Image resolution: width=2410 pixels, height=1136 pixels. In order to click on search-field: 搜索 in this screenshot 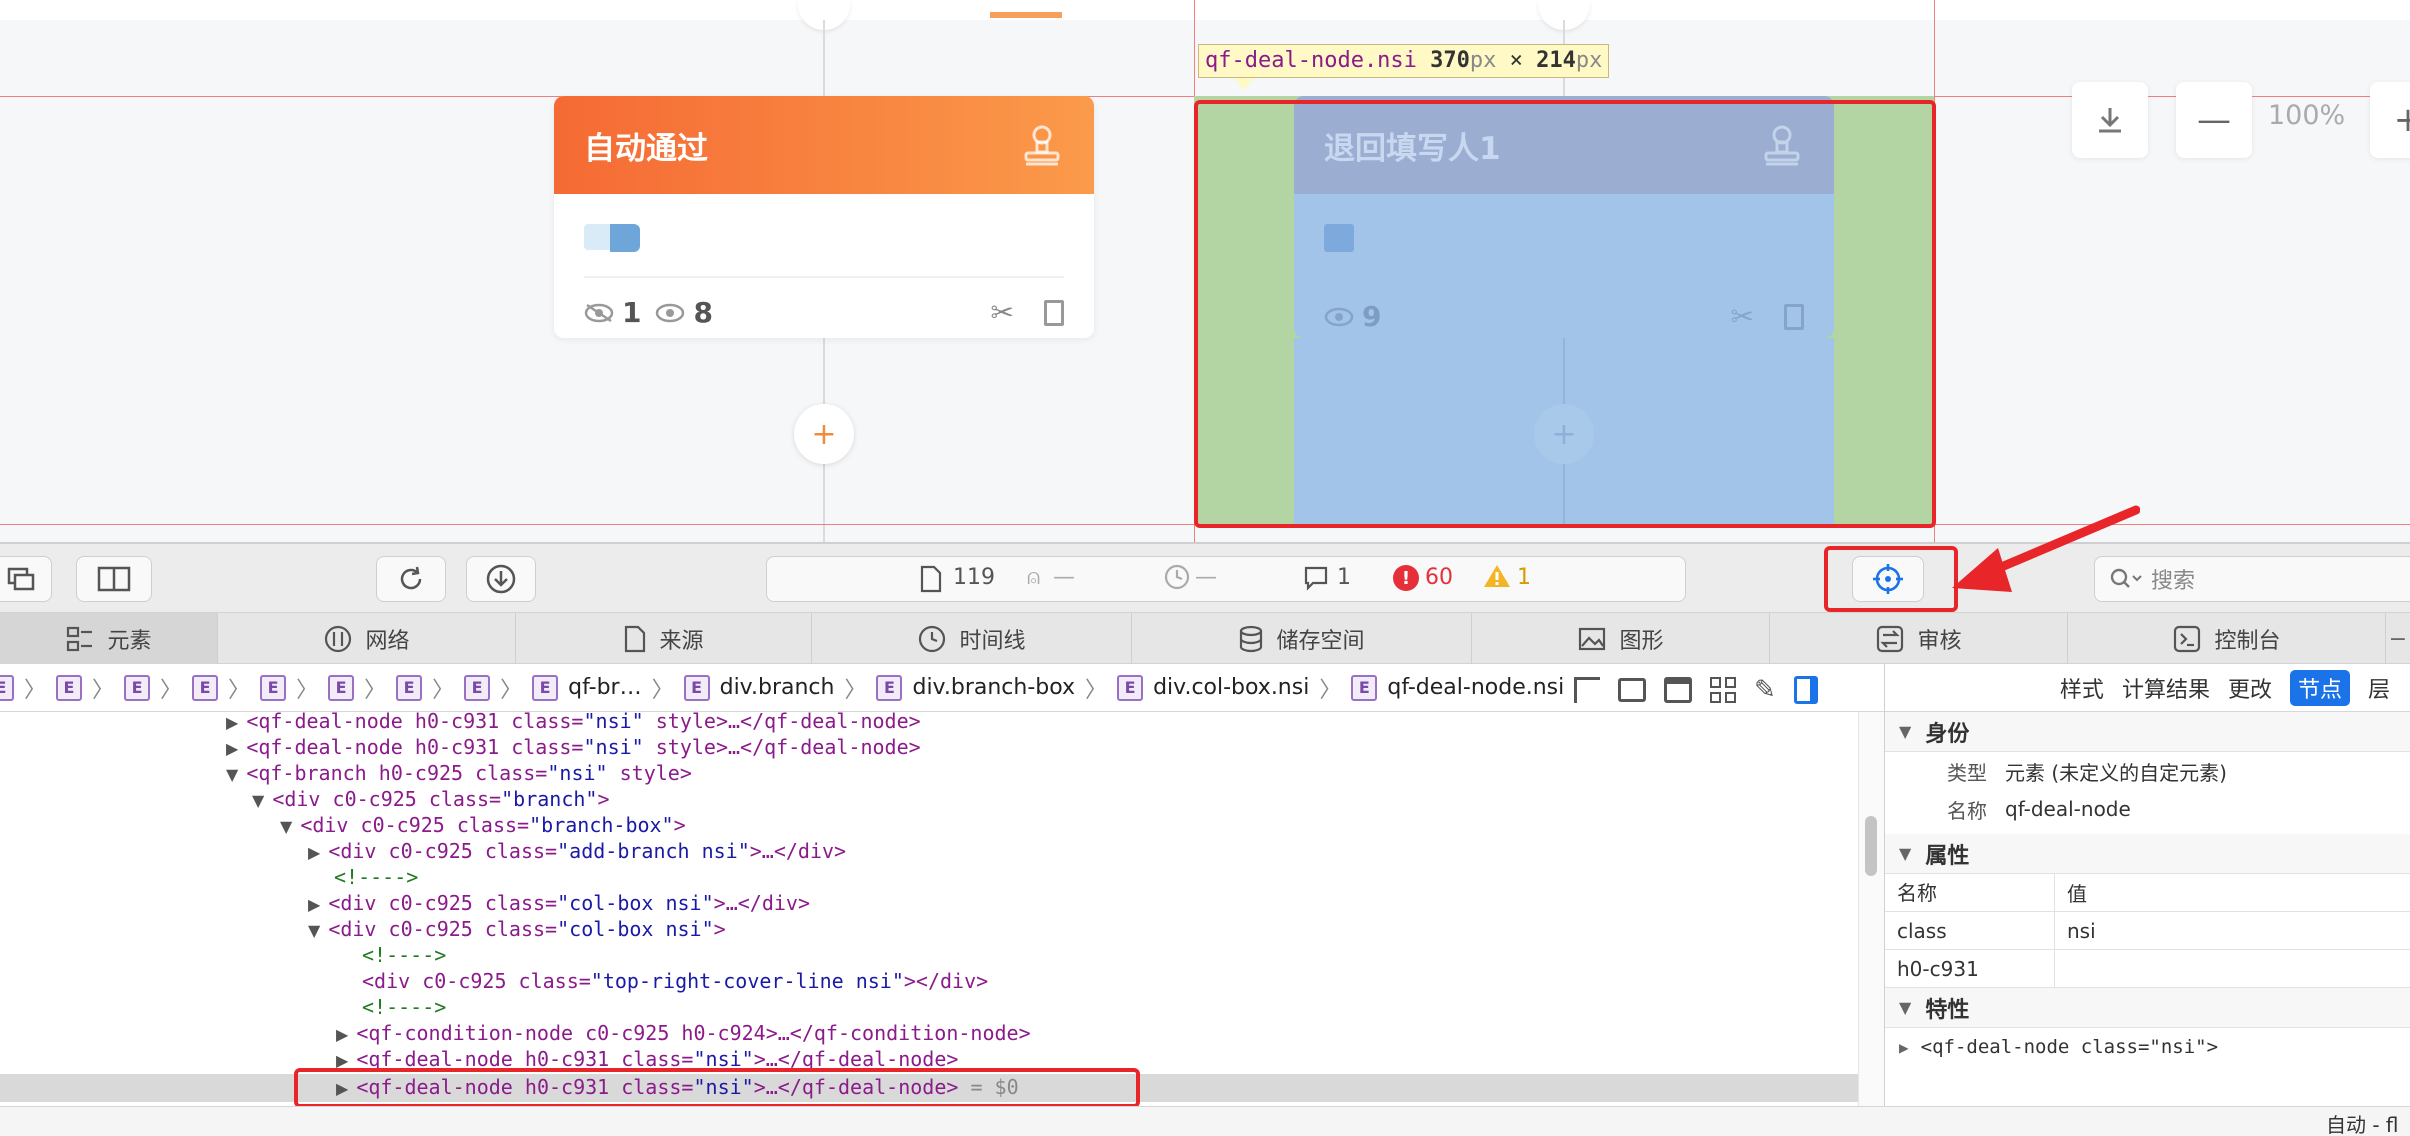, I will do `click(2252, 579)`.